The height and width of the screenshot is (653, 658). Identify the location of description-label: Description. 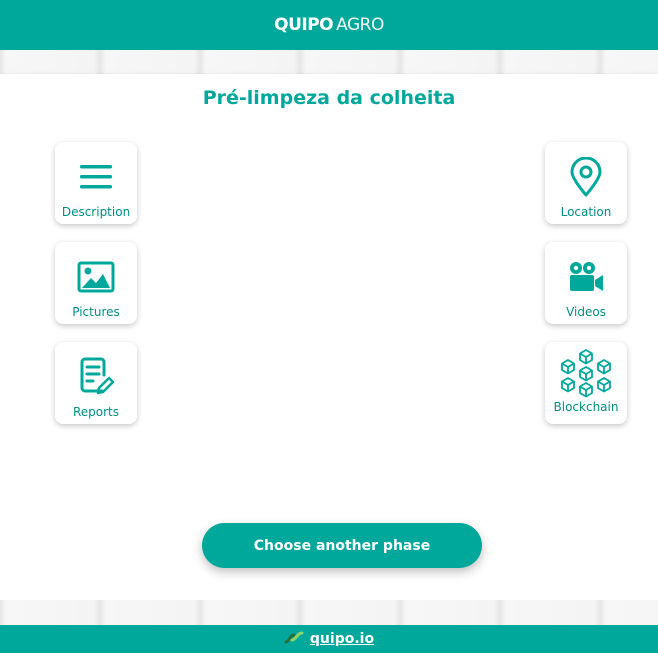
(96, 212).